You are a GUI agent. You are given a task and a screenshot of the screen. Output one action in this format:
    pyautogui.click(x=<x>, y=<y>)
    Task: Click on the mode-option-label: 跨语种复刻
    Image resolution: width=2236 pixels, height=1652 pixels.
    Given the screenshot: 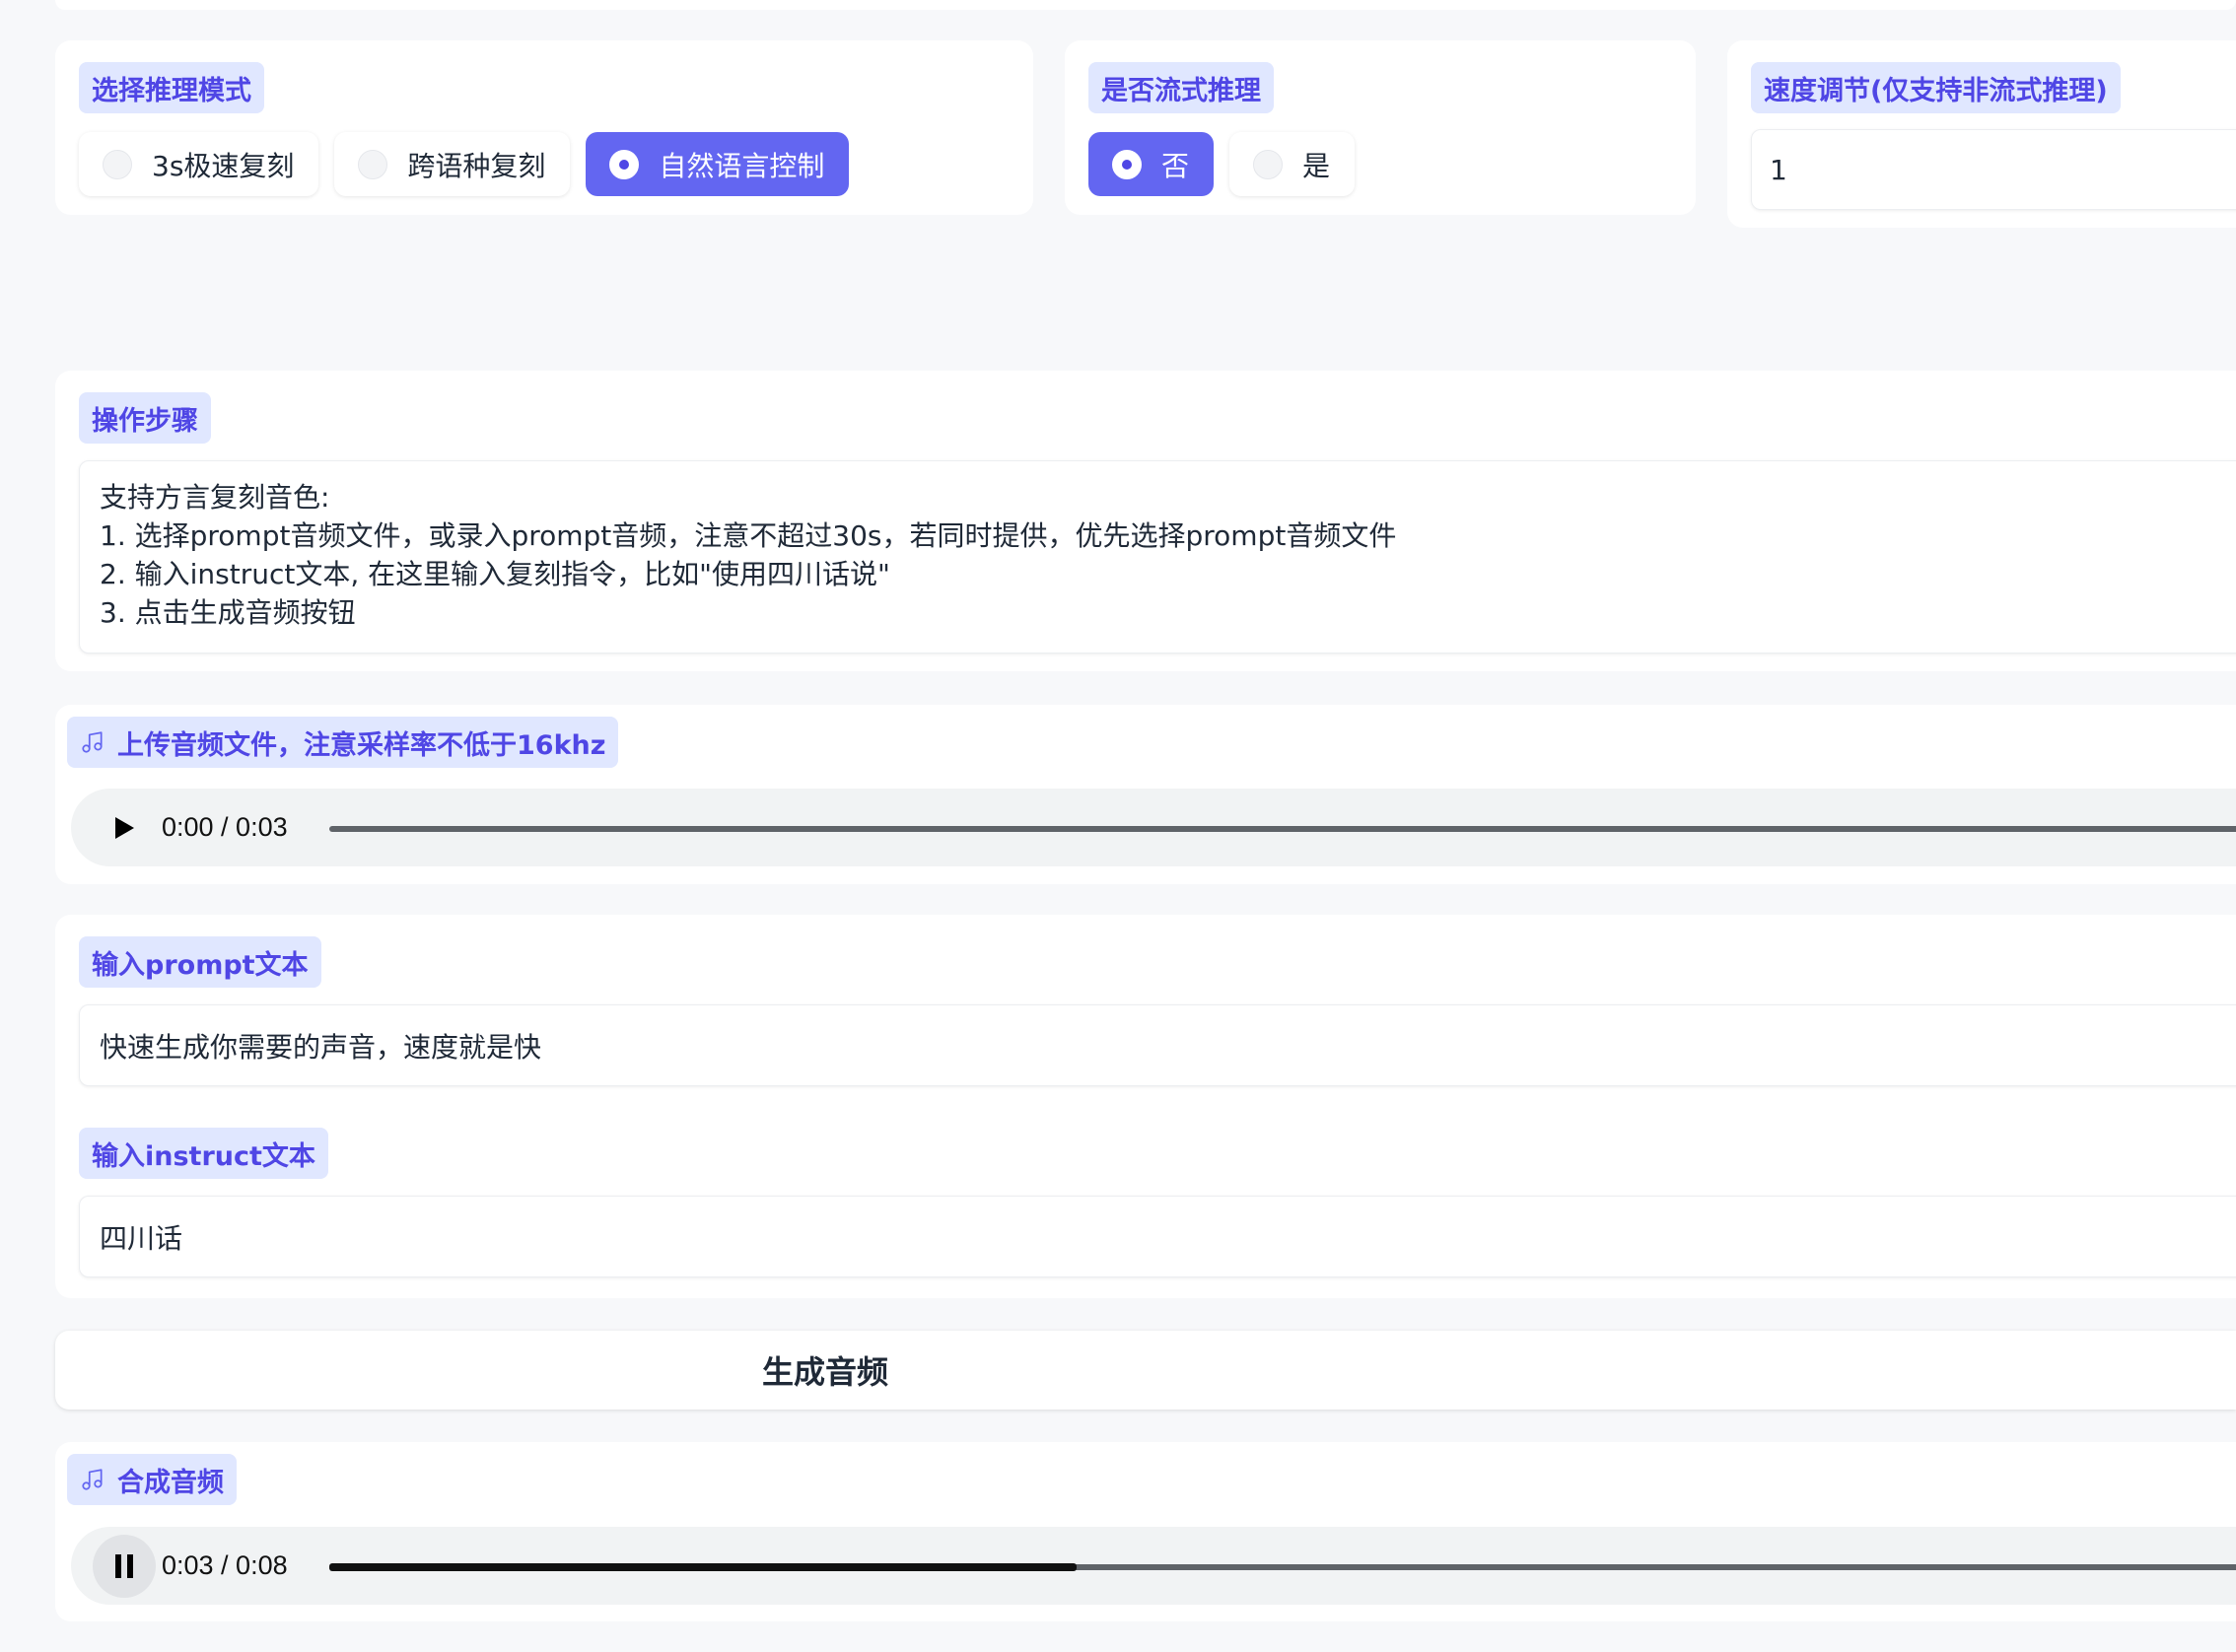 What is the action you would take?
    pyautogui.click(x=477, y=165)
    